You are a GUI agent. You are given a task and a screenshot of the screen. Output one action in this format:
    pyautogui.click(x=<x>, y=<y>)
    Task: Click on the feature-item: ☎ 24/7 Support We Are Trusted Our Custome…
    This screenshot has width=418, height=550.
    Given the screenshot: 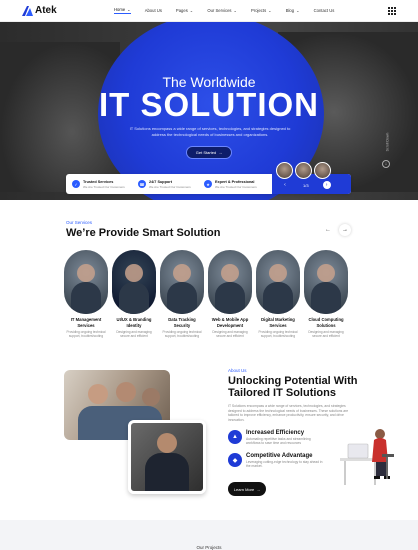 What is the action you would take?
    pyautogui.click(x=168, y=184)
    